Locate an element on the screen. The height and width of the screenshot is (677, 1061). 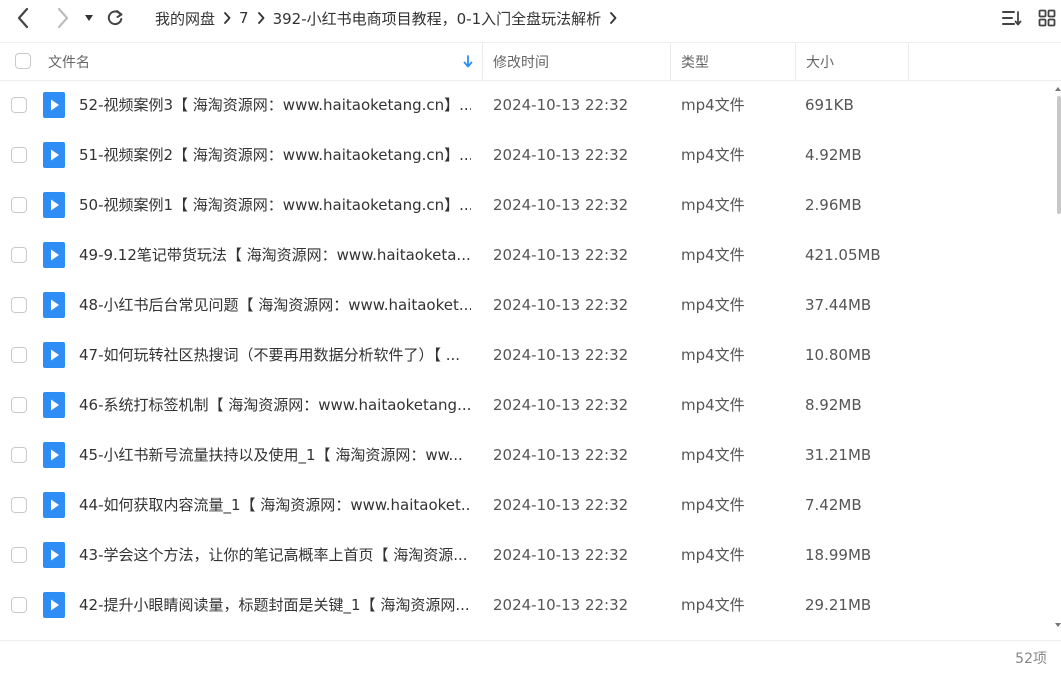
status-bar: 52项 is located at coordinates (530, 656).